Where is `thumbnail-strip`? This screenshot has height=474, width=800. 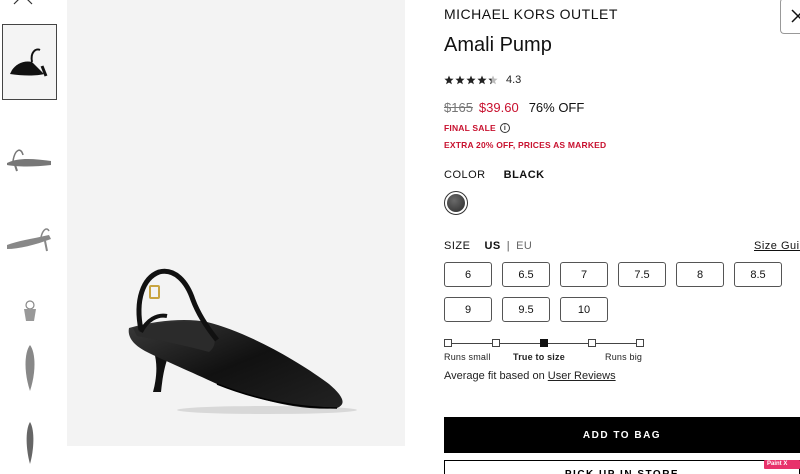 thumbnail-strip is located at coordinates (29, 237).